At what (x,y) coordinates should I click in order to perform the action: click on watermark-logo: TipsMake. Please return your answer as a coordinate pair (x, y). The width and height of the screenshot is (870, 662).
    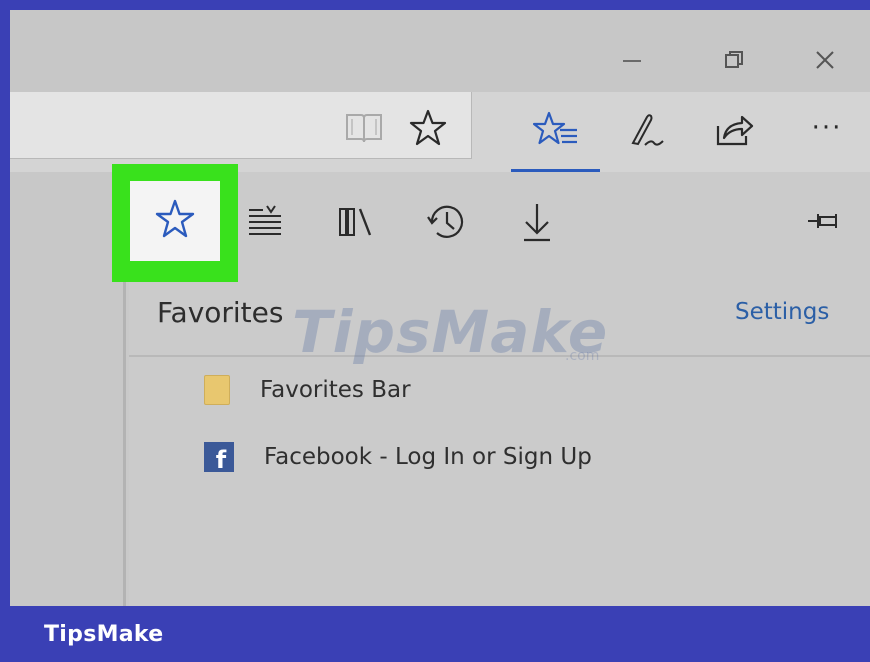
    Looking at the image, I should click on (450, 332).